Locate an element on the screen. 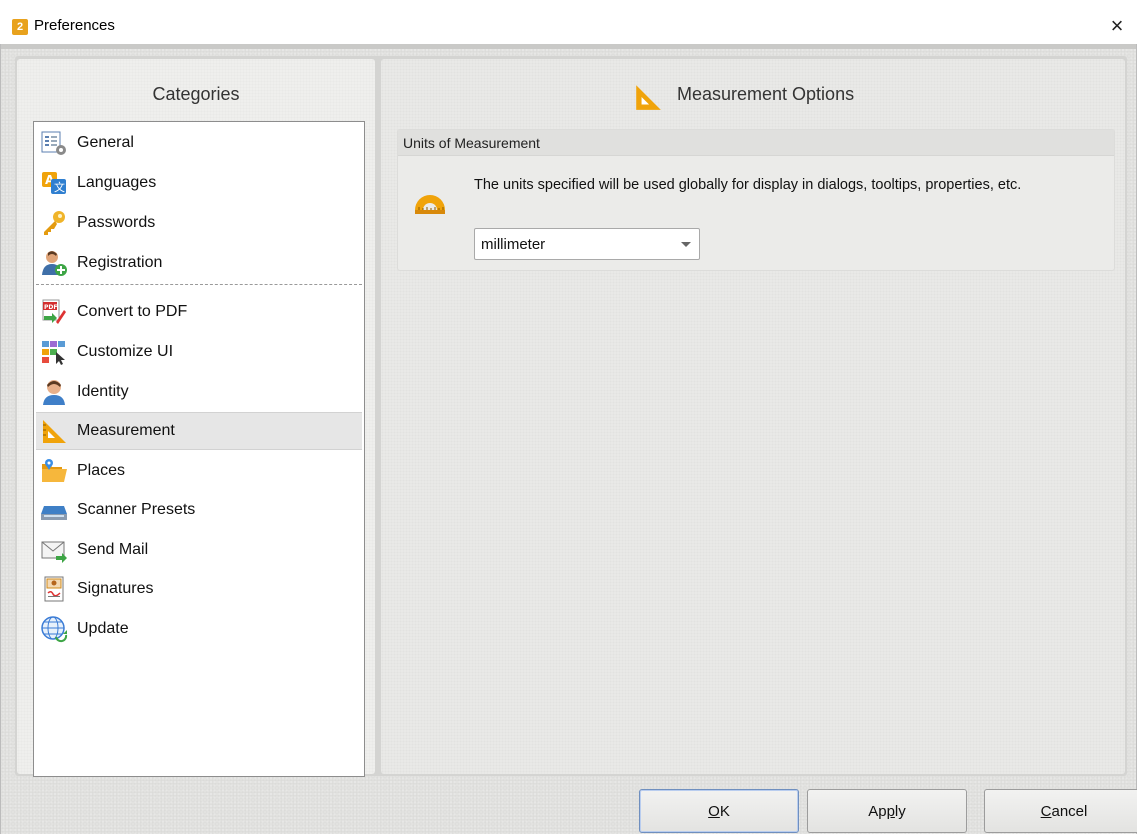 Image resolution: width=1137 pixels, height=834 pixels. languages-icon: A 文 is located at coordinates (54, 183).